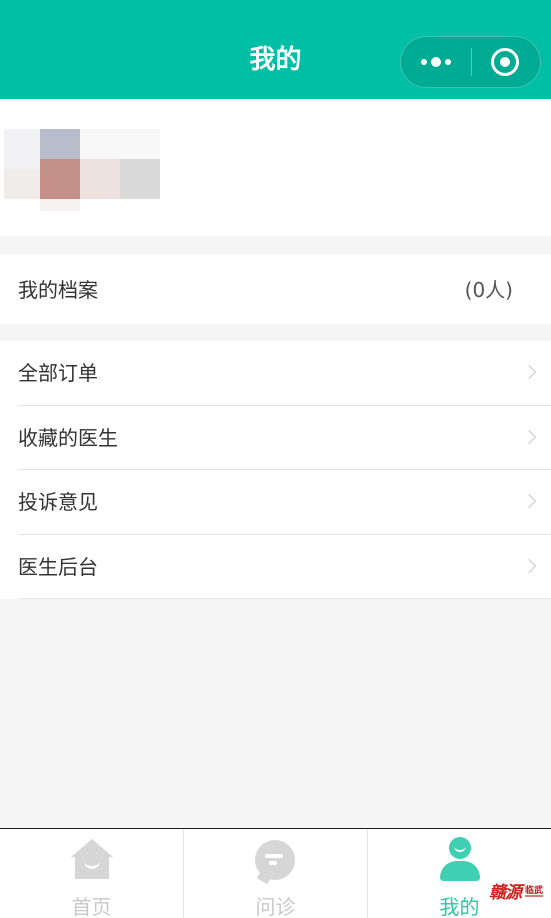  What do you see at coordinates (68, 437) in the screenshot?
I see `menu-item-label: 收藏的医生` at bounding box center [68, 437].